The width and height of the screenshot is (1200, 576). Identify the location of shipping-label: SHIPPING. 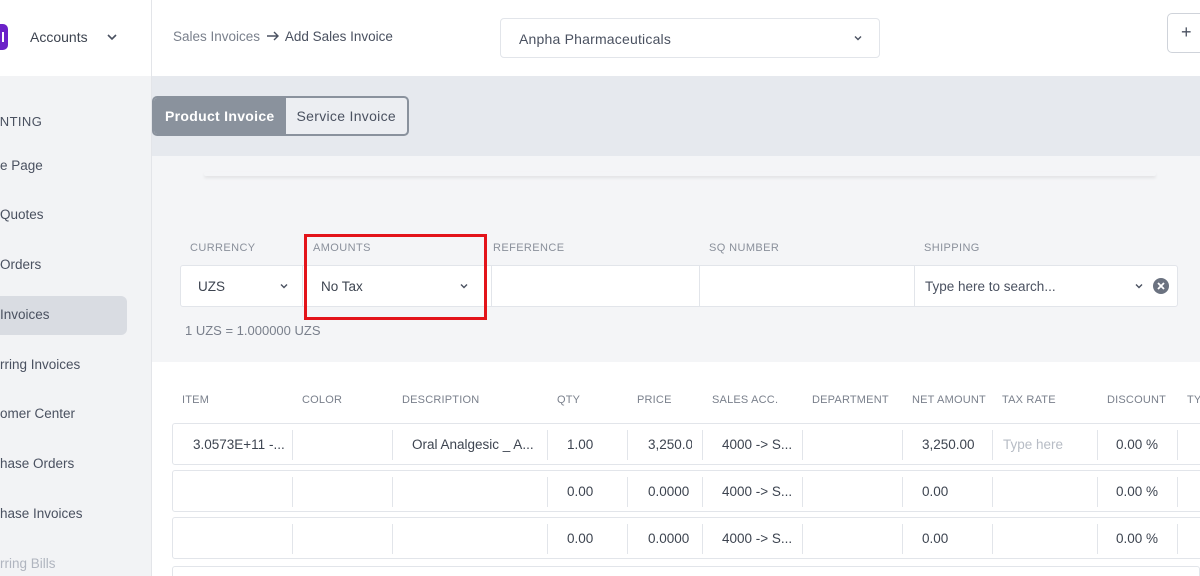
(952, 248).